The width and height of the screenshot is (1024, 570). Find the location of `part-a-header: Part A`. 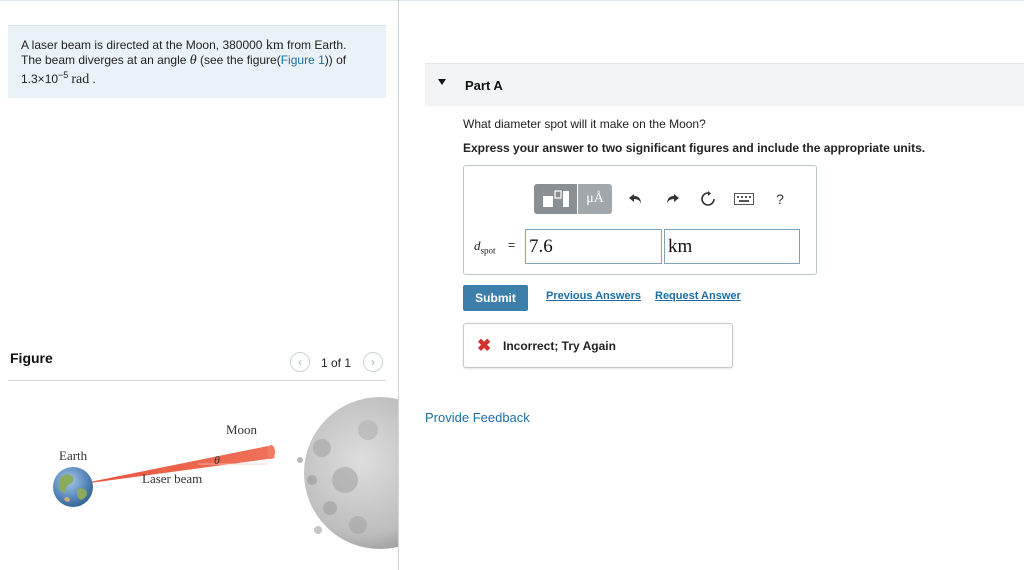

part-a-header: Part A is located at coordinates (724, 84).